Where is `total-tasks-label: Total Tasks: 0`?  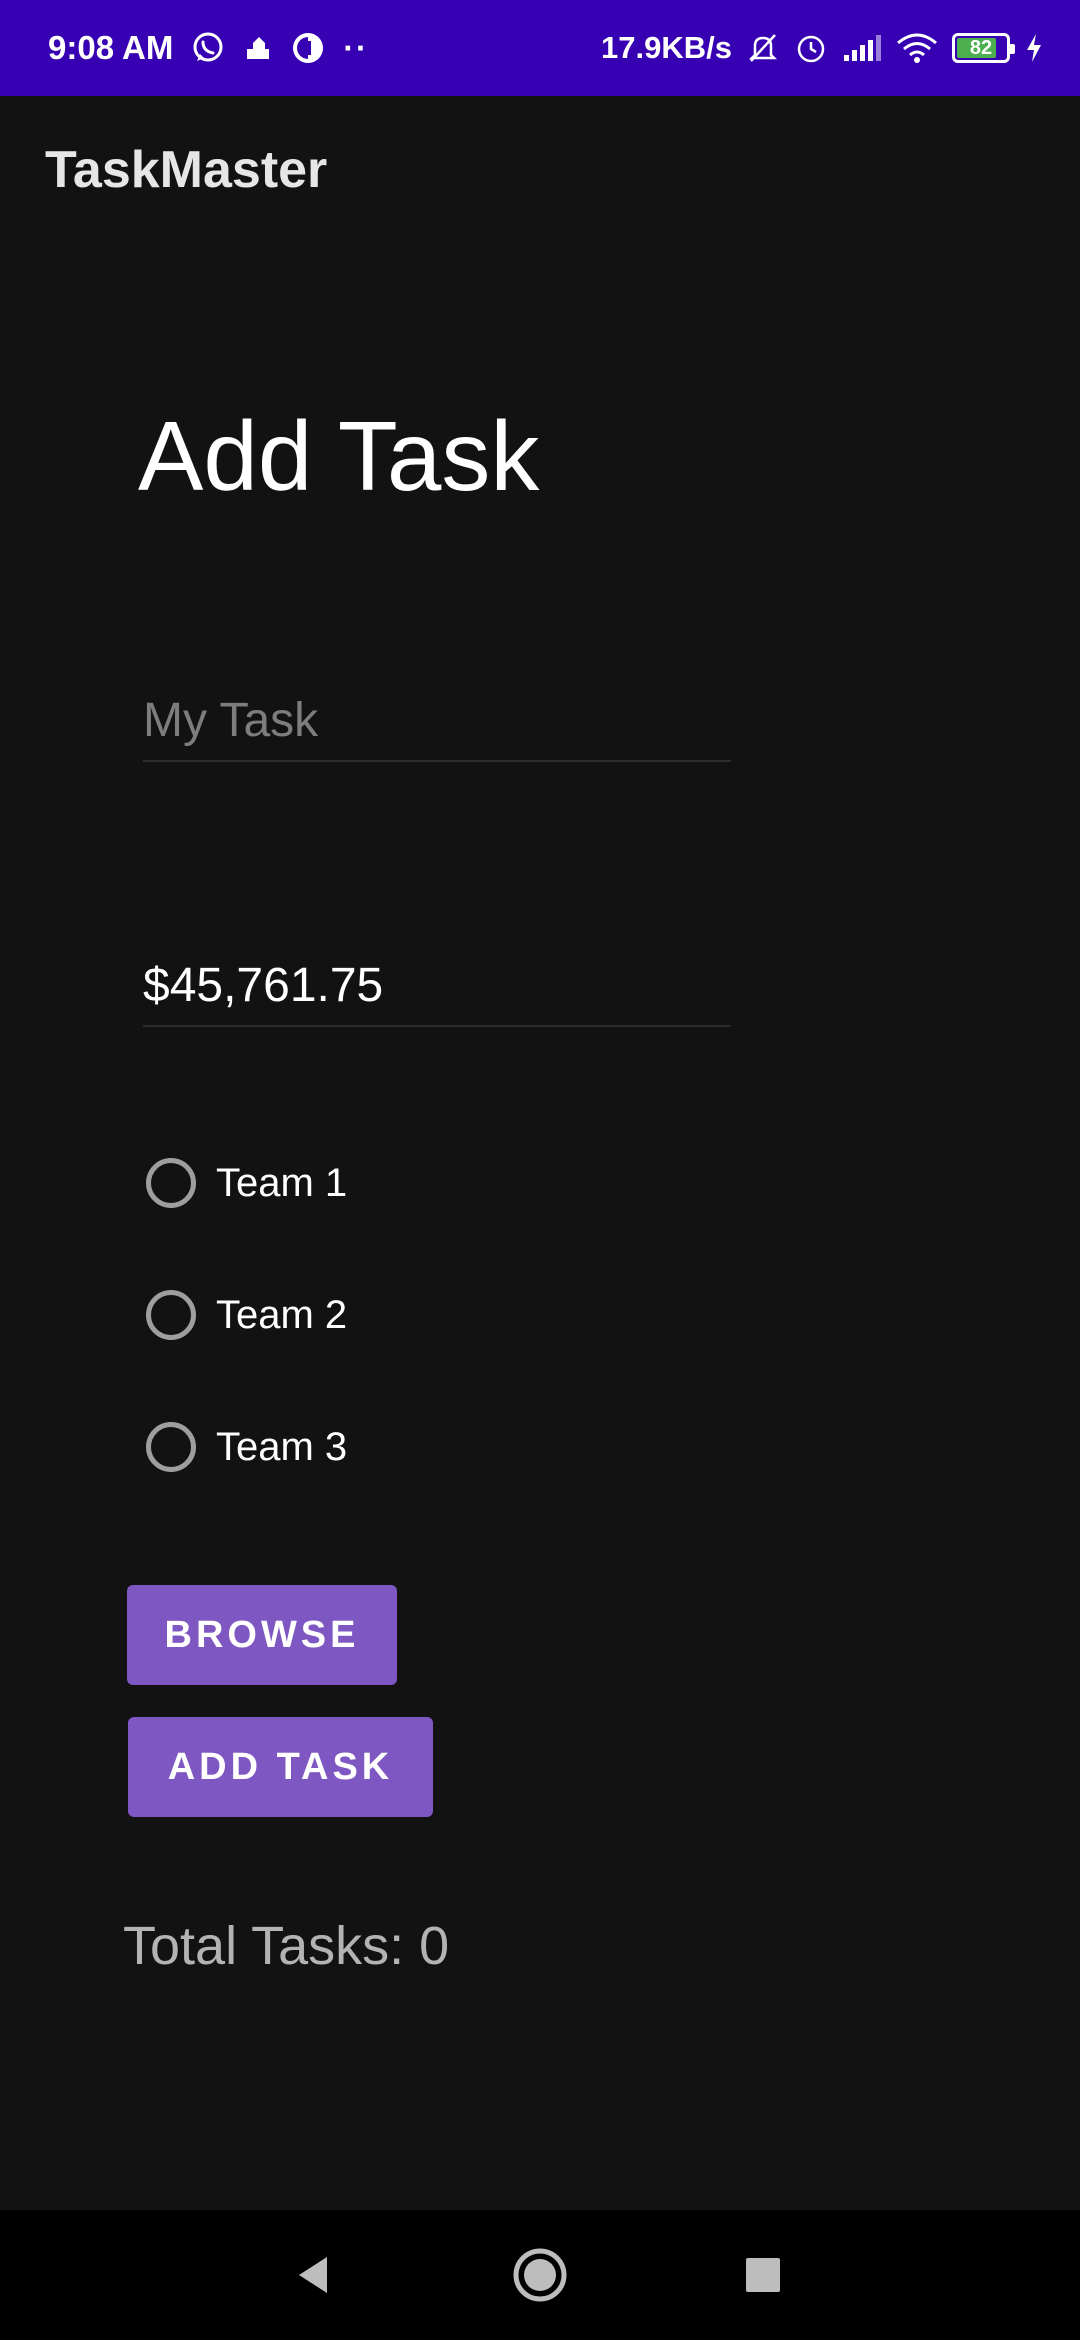 total-tasks-label: Total Tasks: 0 is located at coordinates (286, 1946).